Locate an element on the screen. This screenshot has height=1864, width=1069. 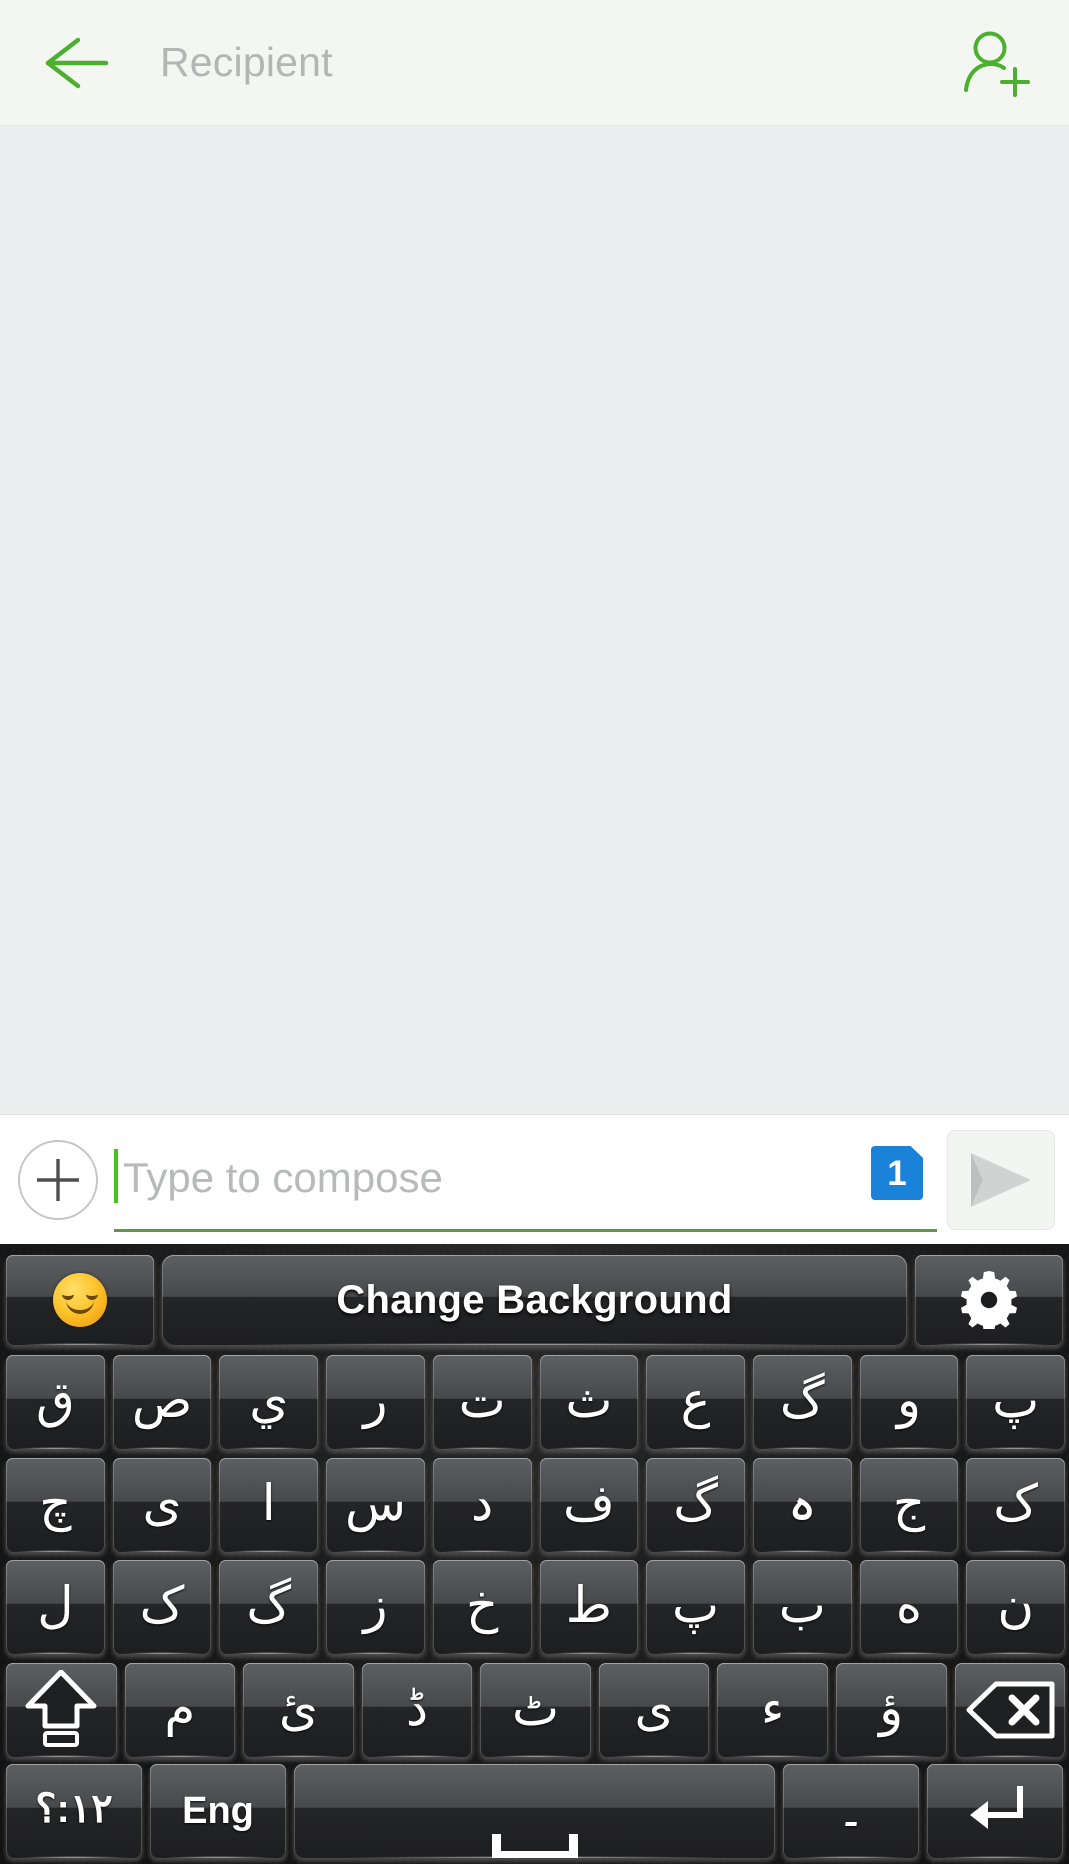
key-urdu-full-stop: ۔ is located at coordinates (851, 1810).